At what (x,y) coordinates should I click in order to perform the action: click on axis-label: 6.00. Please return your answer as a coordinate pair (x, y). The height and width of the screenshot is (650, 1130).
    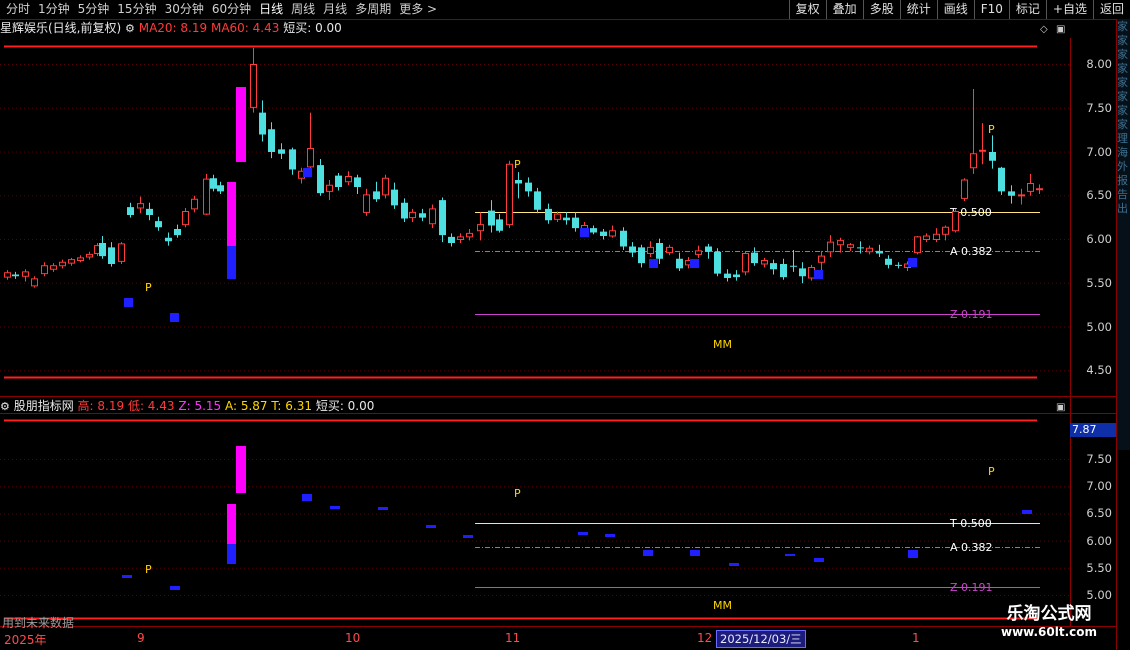
    Looking at the image, I should click on (1099, 540).